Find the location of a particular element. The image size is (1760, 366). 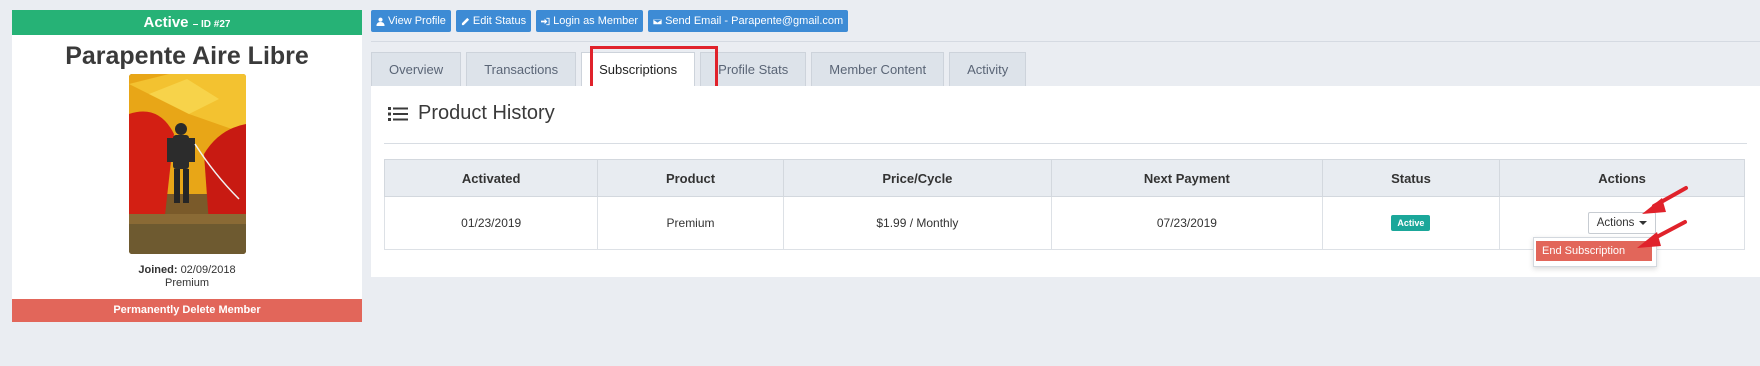

cell-status: Active is located at coordinates (1411, 223).